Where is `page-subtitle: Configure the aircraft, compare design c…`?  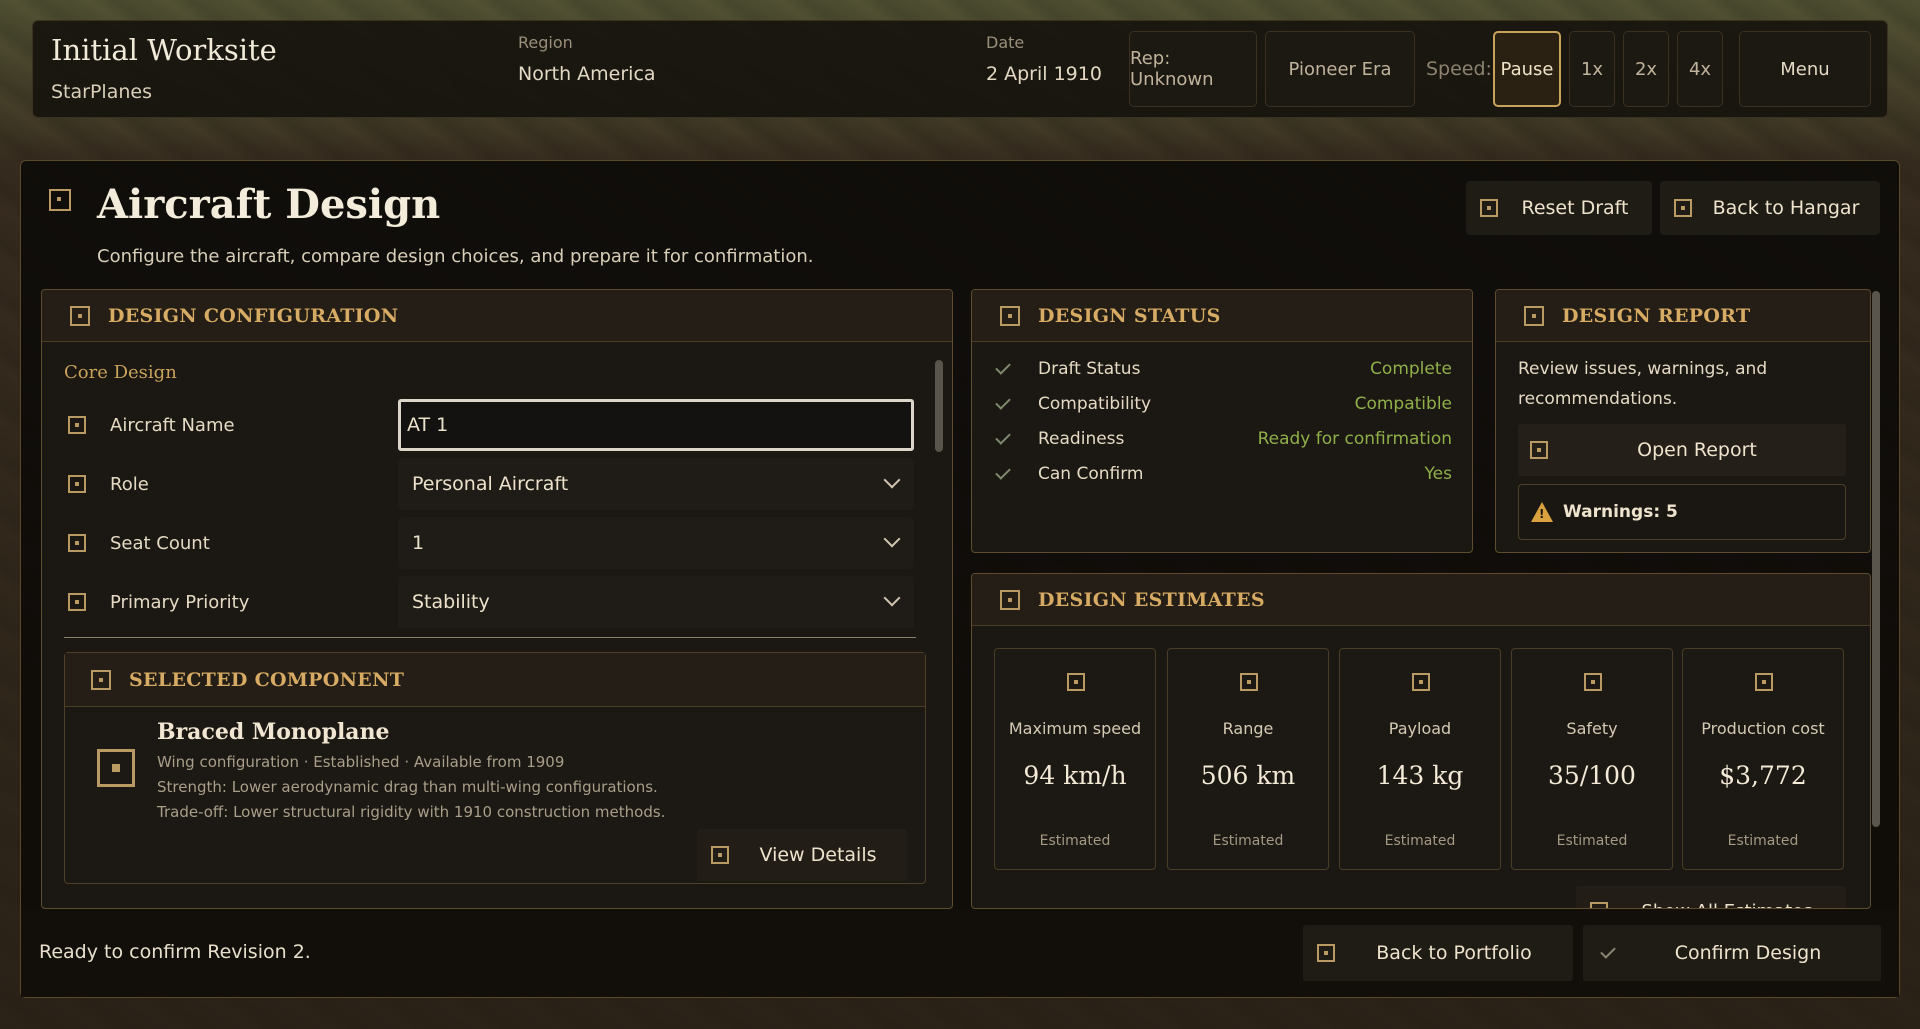 page-subtitle: Configure the aircraft, compare design c… is located at coordinates (455, 256).